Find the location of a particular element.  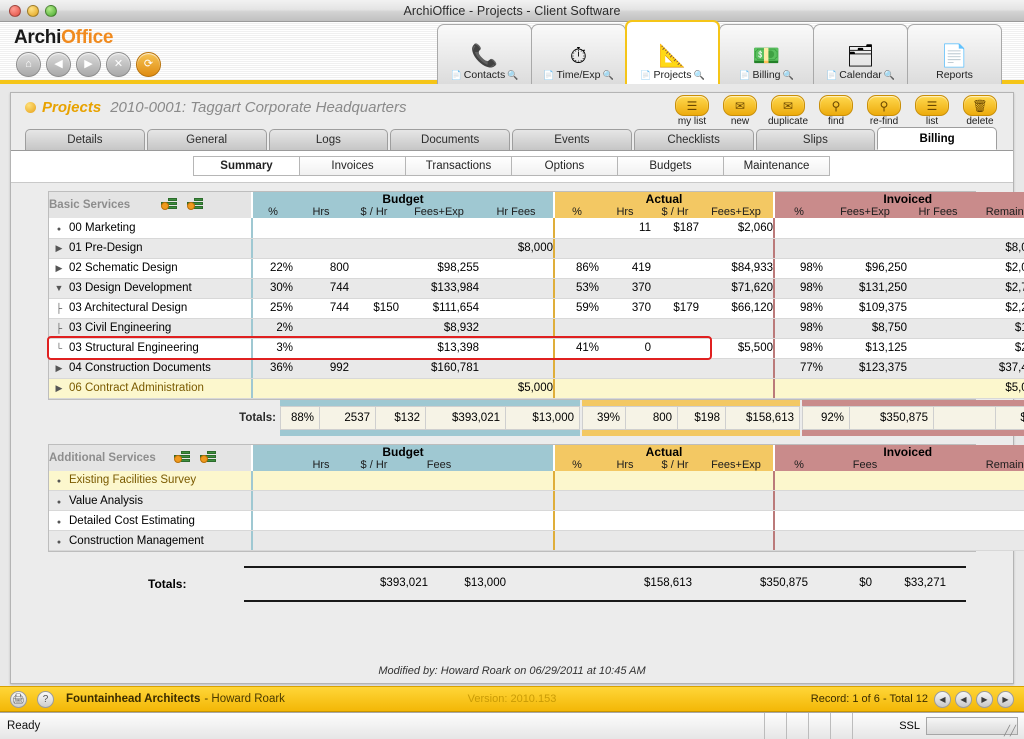

table-cell: 22% is located at coordinates (273, 268).